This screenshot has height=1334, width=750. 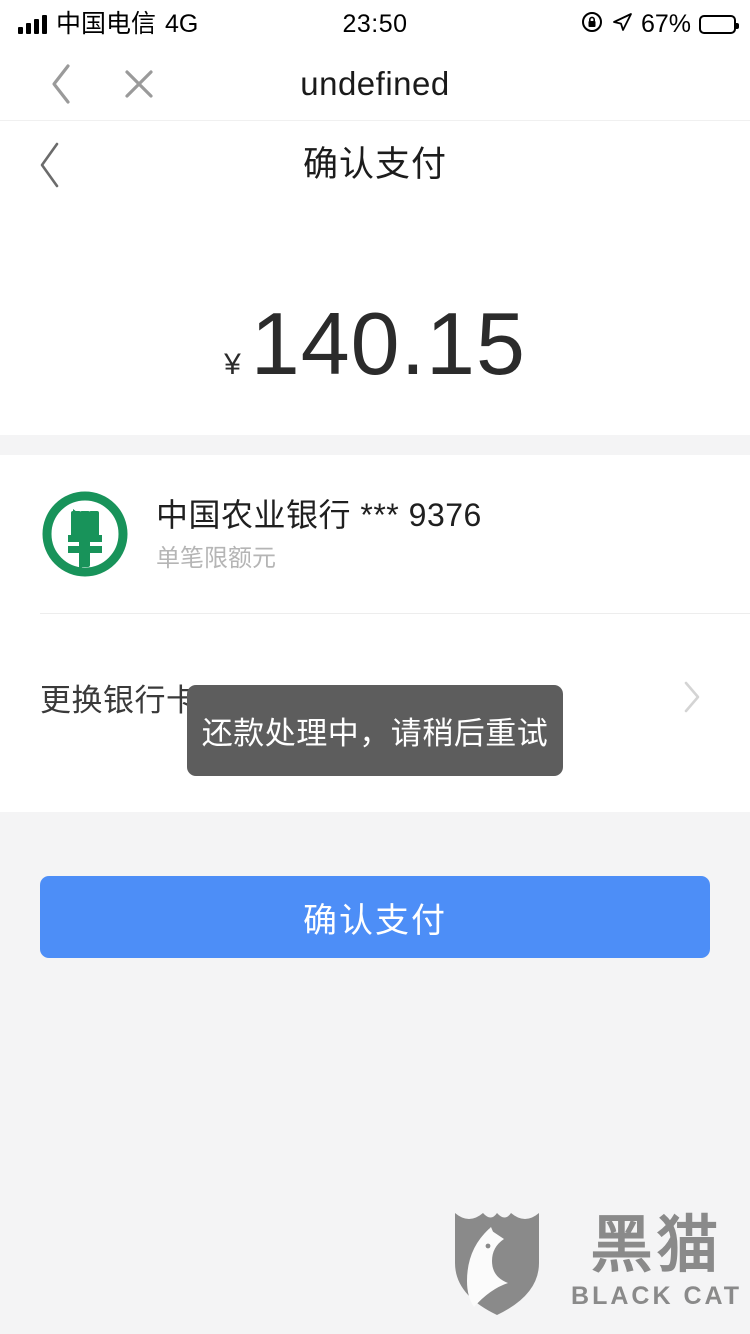 What do you see at coordinates (375, 344) in the screenshot?
I see `amount-display: ¥ 140.15` at bounding box center [375, 344].